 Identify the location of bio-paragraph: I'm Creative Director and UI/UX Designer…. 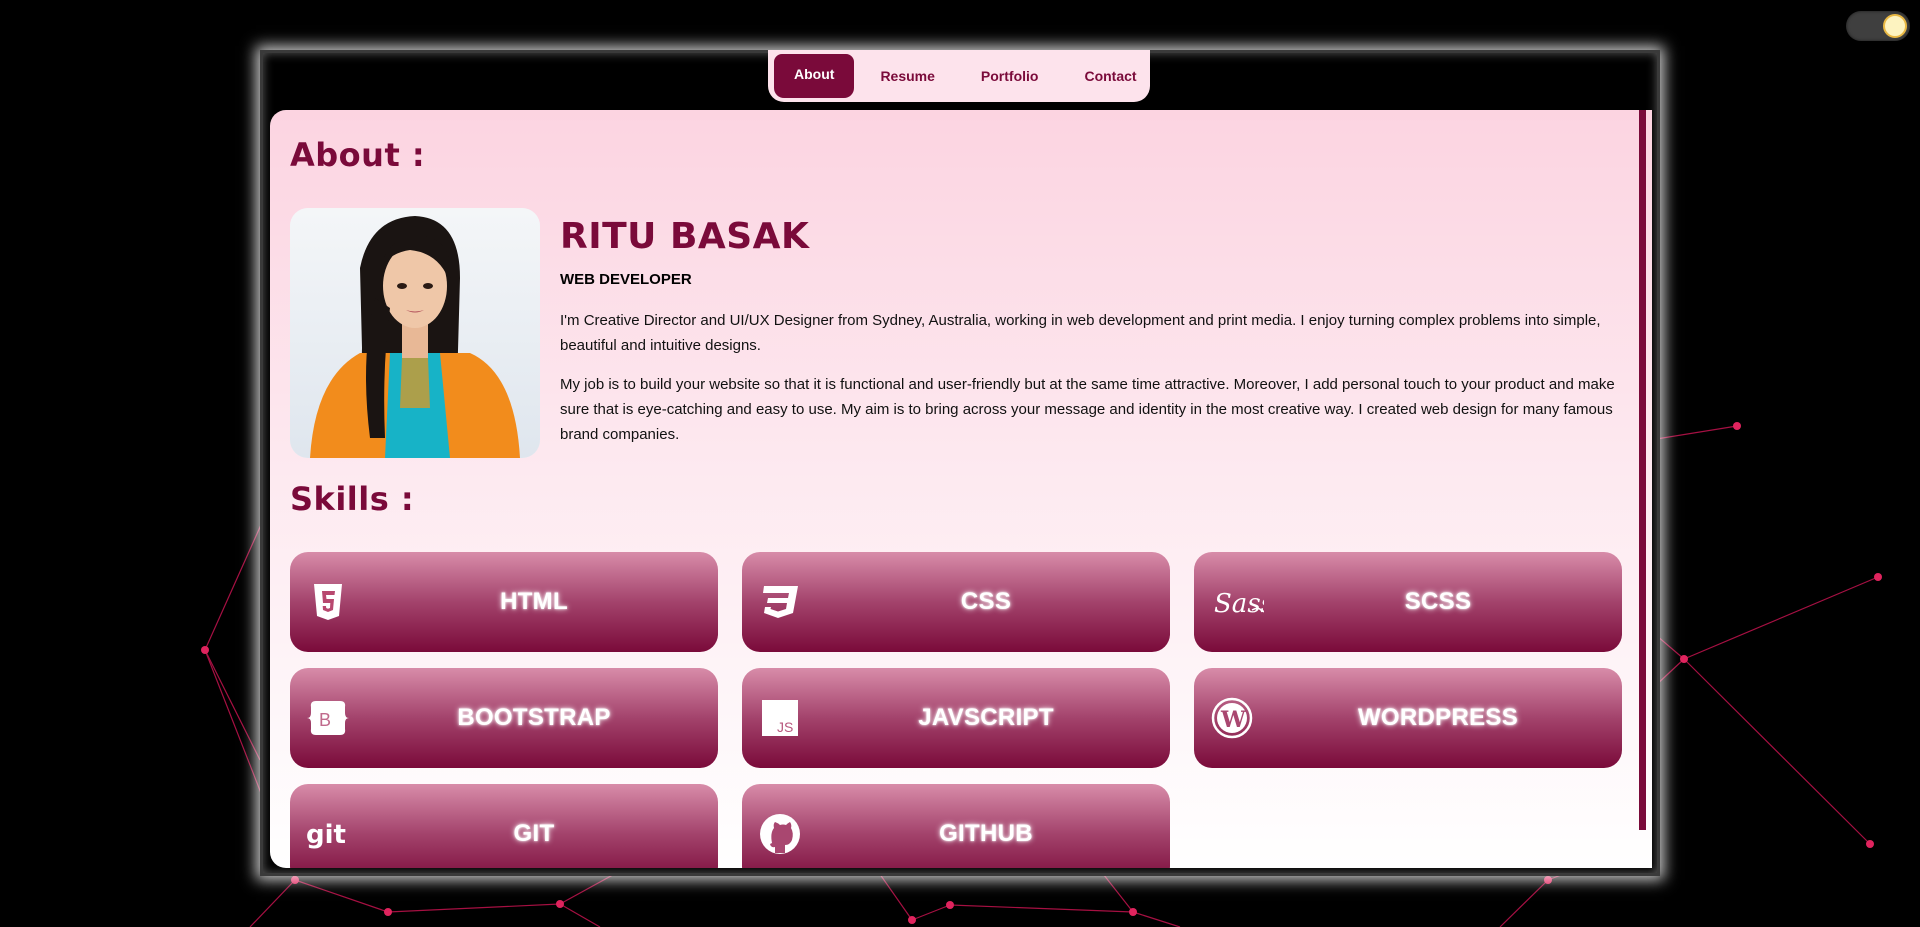
(1080, 333).